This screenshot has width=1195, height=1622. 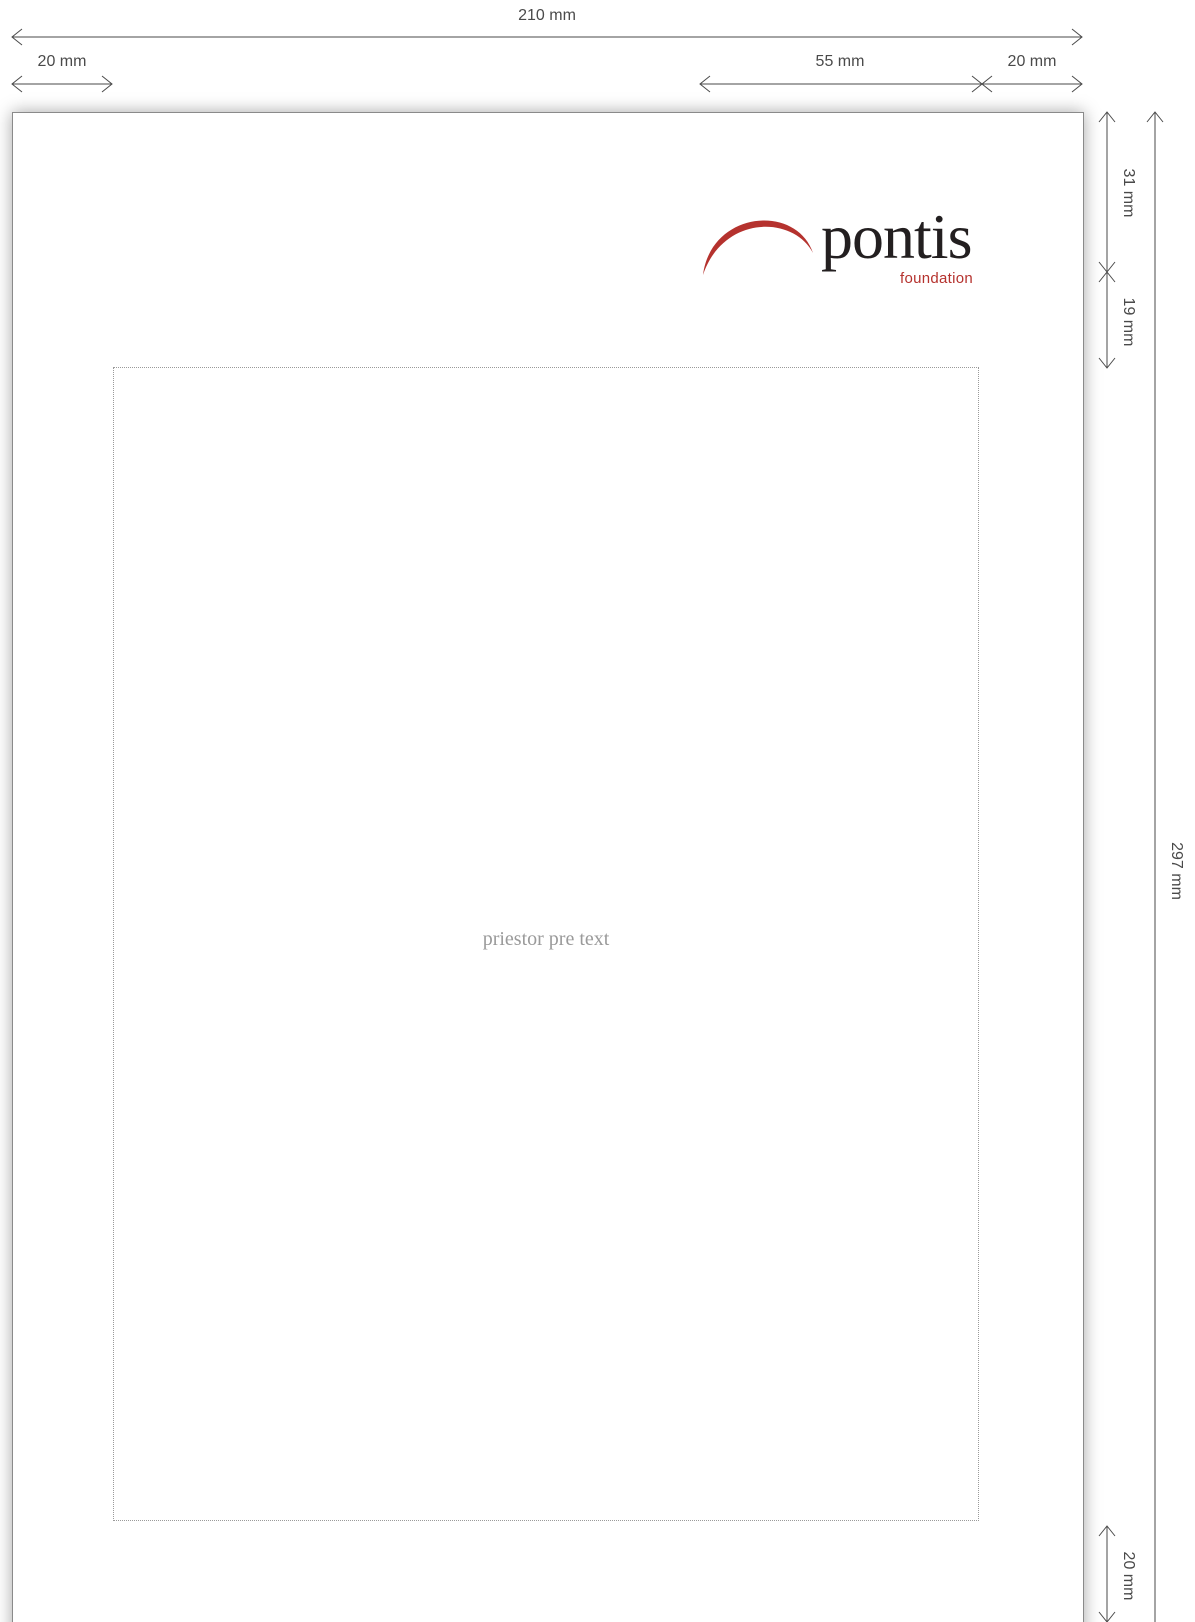 I want to click on logo-arc-icon, so click(x=758, y=247).